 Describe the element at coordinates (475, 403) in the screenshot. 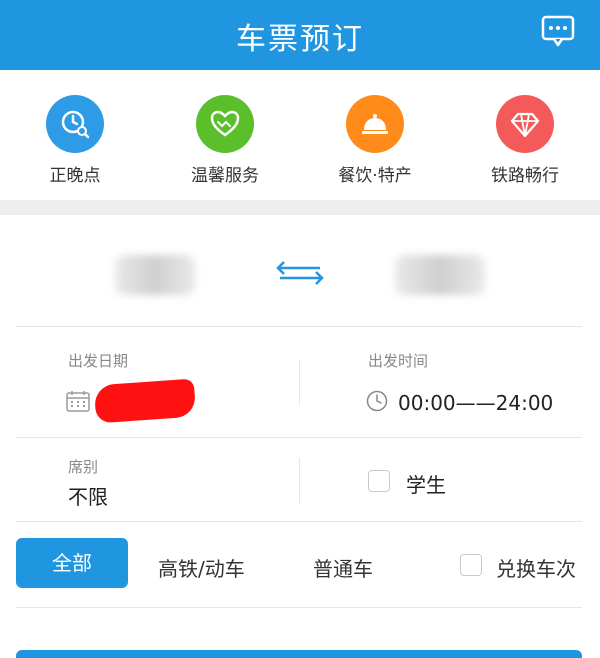

I see `departure-time-value: 00:00——24:00` at that location.